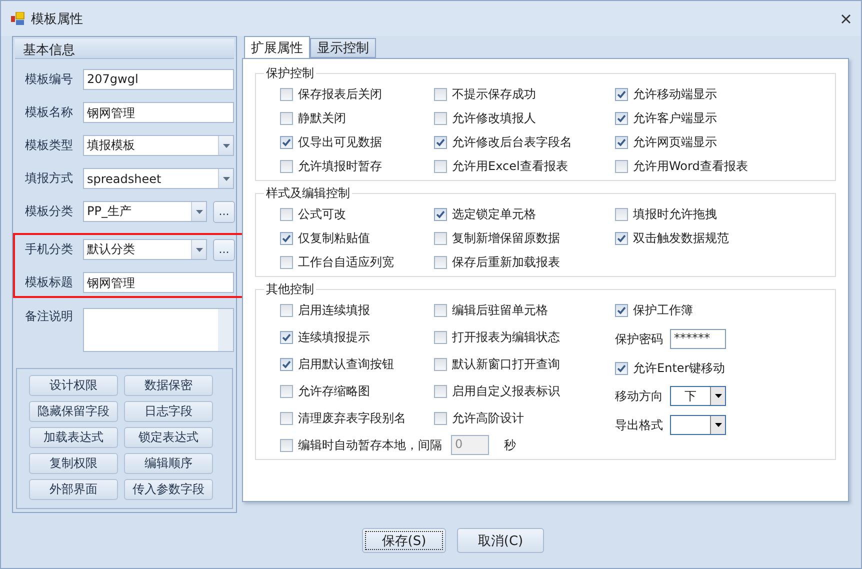 This screenshot has height=569, width=862. Describe the element at coordinates (506, 262) in the screenshot. I see `checkbox-label: 保存后重新加载报表` at that location.